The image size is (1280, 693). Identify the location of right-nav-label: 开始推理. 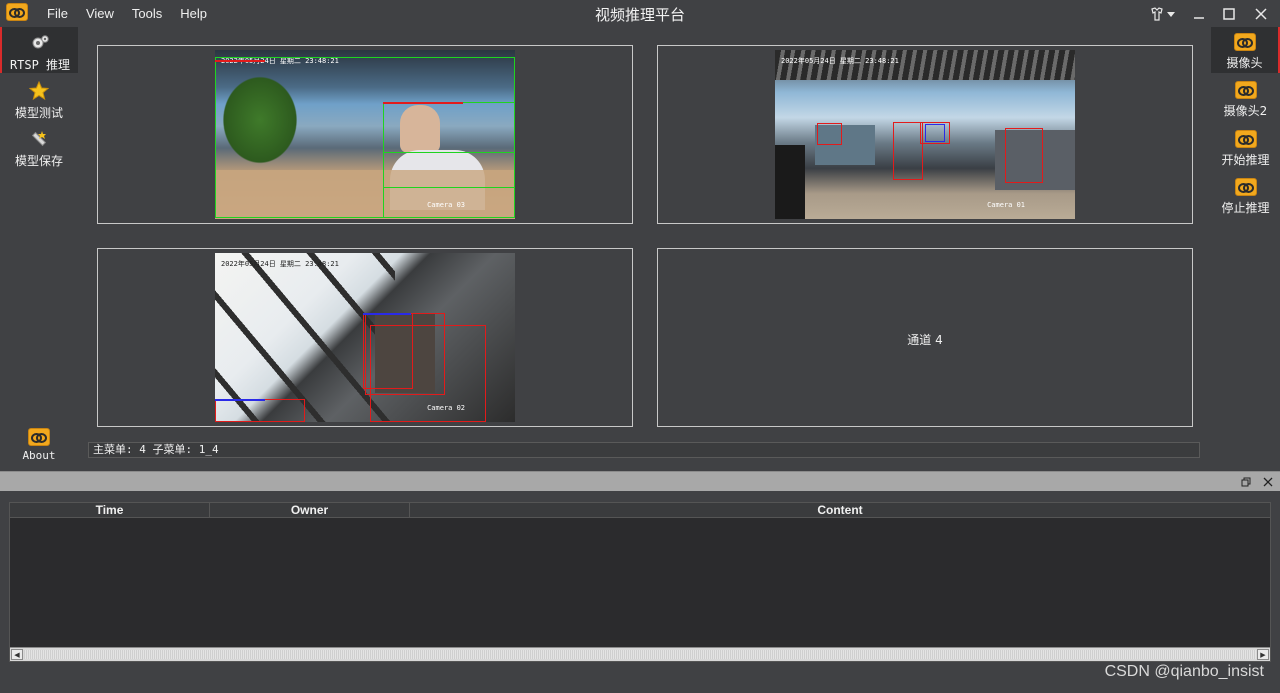
(1245, 160).